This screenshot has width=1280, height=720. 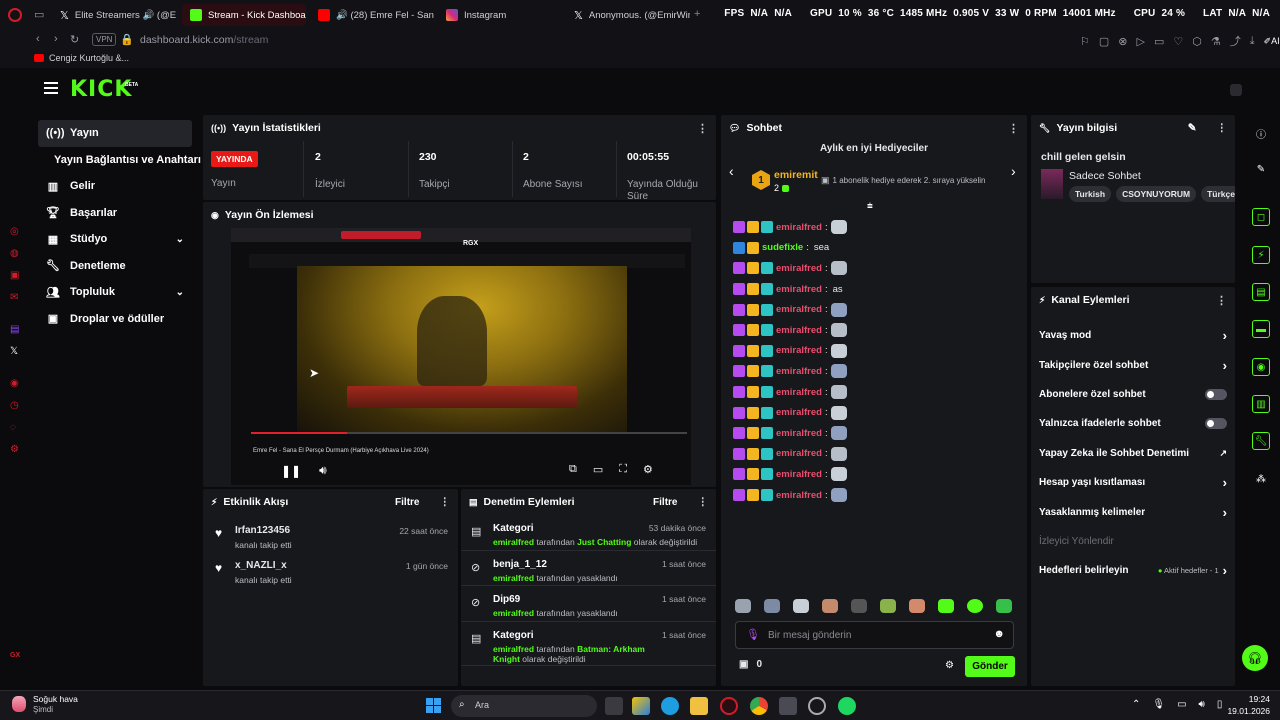 I want to click on x-icon: 𝕏, so click(x=14, y=351).